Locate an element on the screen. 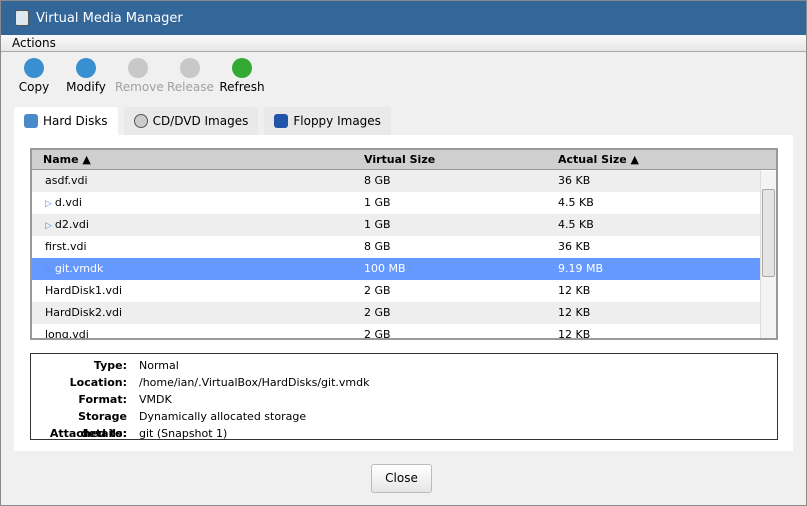 This screenshot has width=807, height=506. detail-row: Type: Normal is located at coordinates (404, 365).